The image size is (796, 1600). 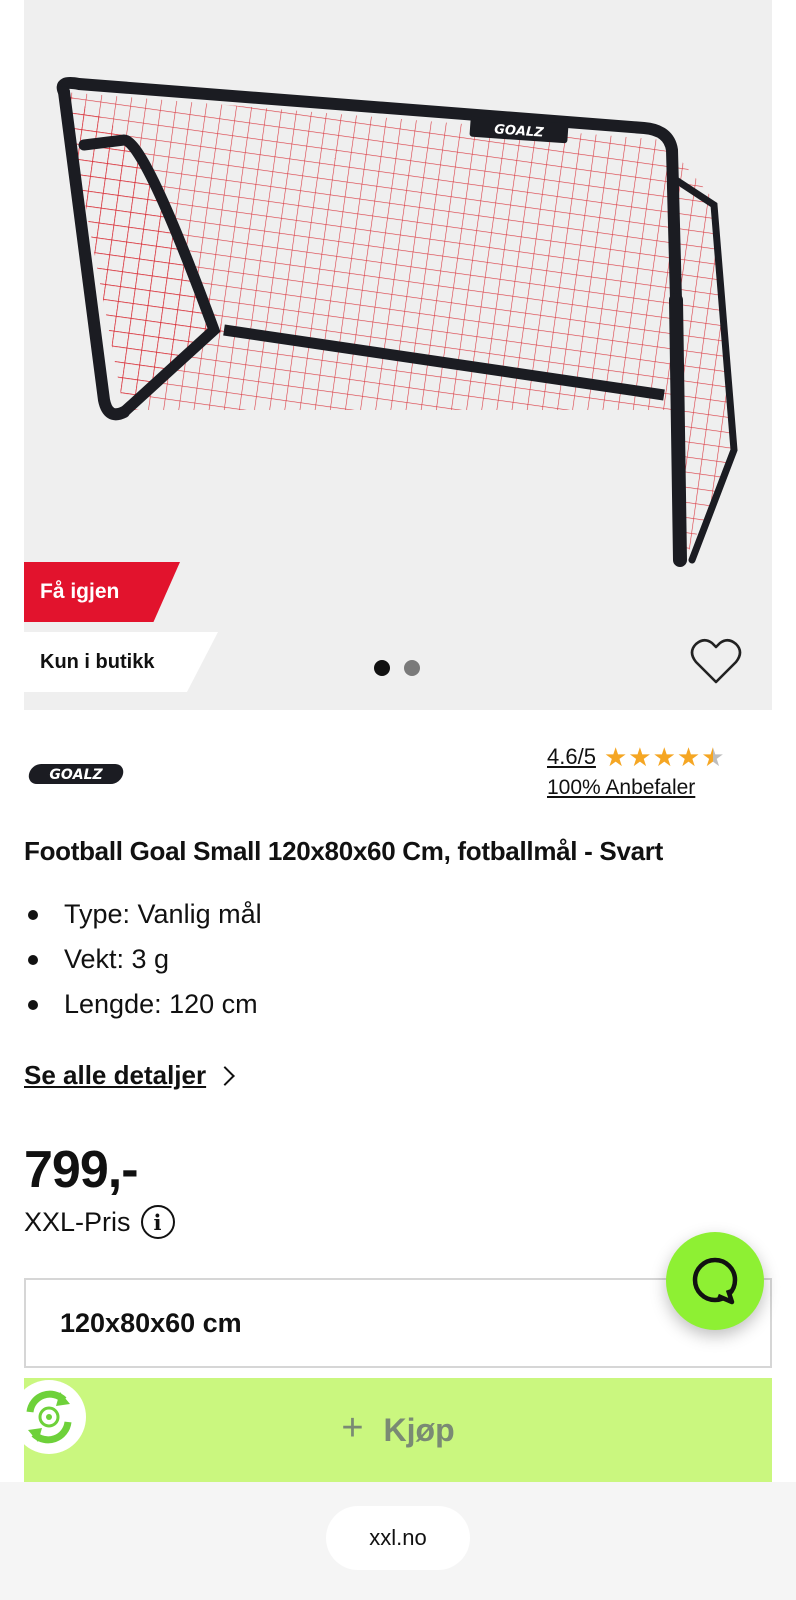 I want to click on badge-store-only: Kun i butikk, so click(x=121, y=662).